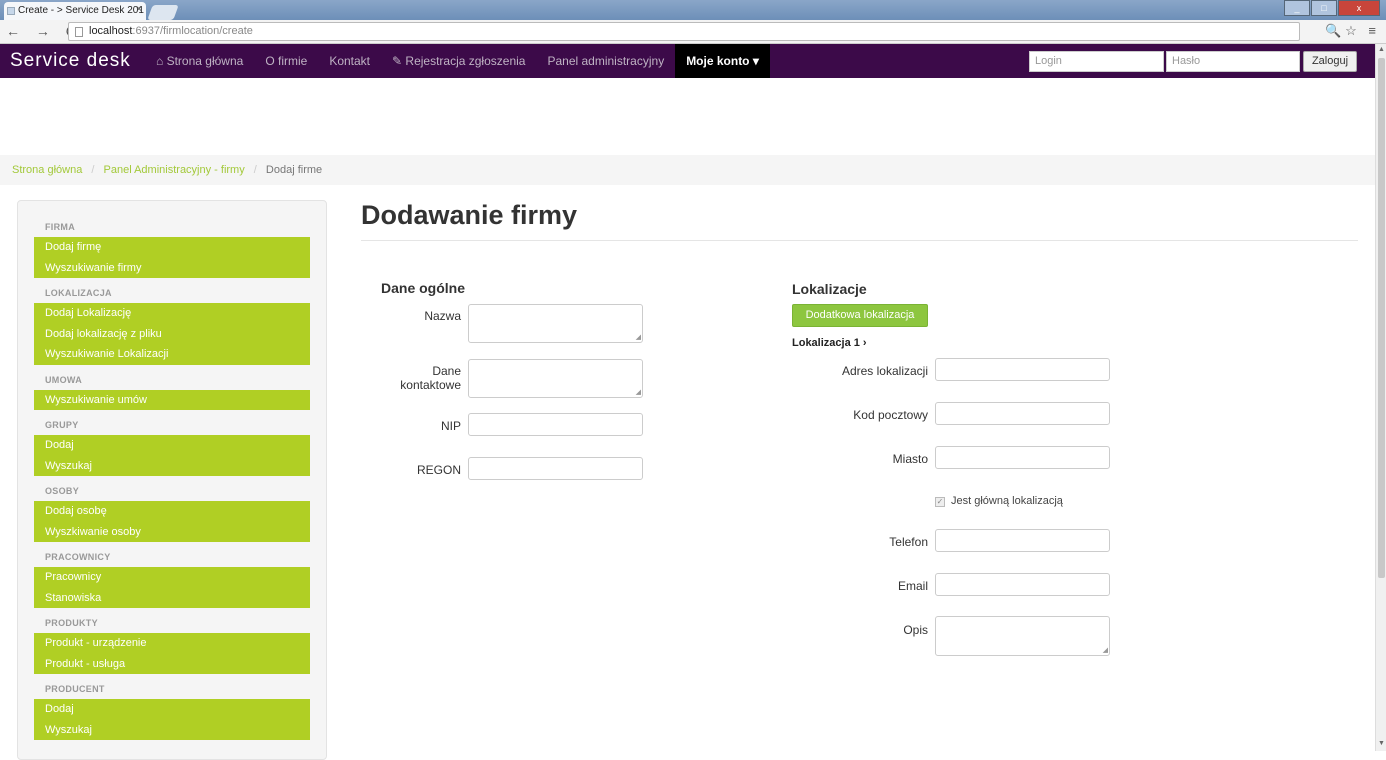 This screenshot has height=760, width=1386. What do you see at coordinates (172, 466) in the screenshot?
I see `sidebar-item-search-group: Wyszukaj` at bounding box center [172, 466].